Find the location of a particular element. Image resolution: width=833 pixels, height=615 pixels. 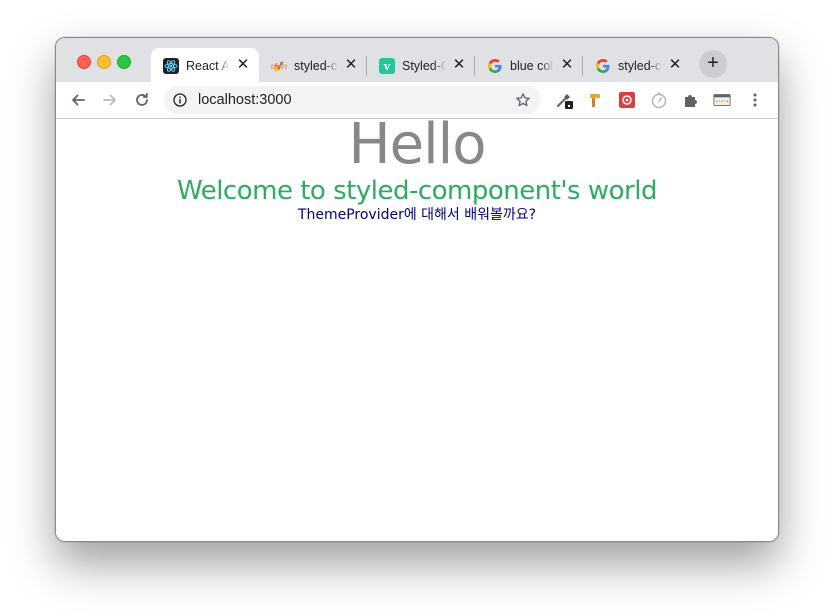

tab-strip: React App ✕ <💅> styled-components ✕ v is located at coordinates (417, 60).